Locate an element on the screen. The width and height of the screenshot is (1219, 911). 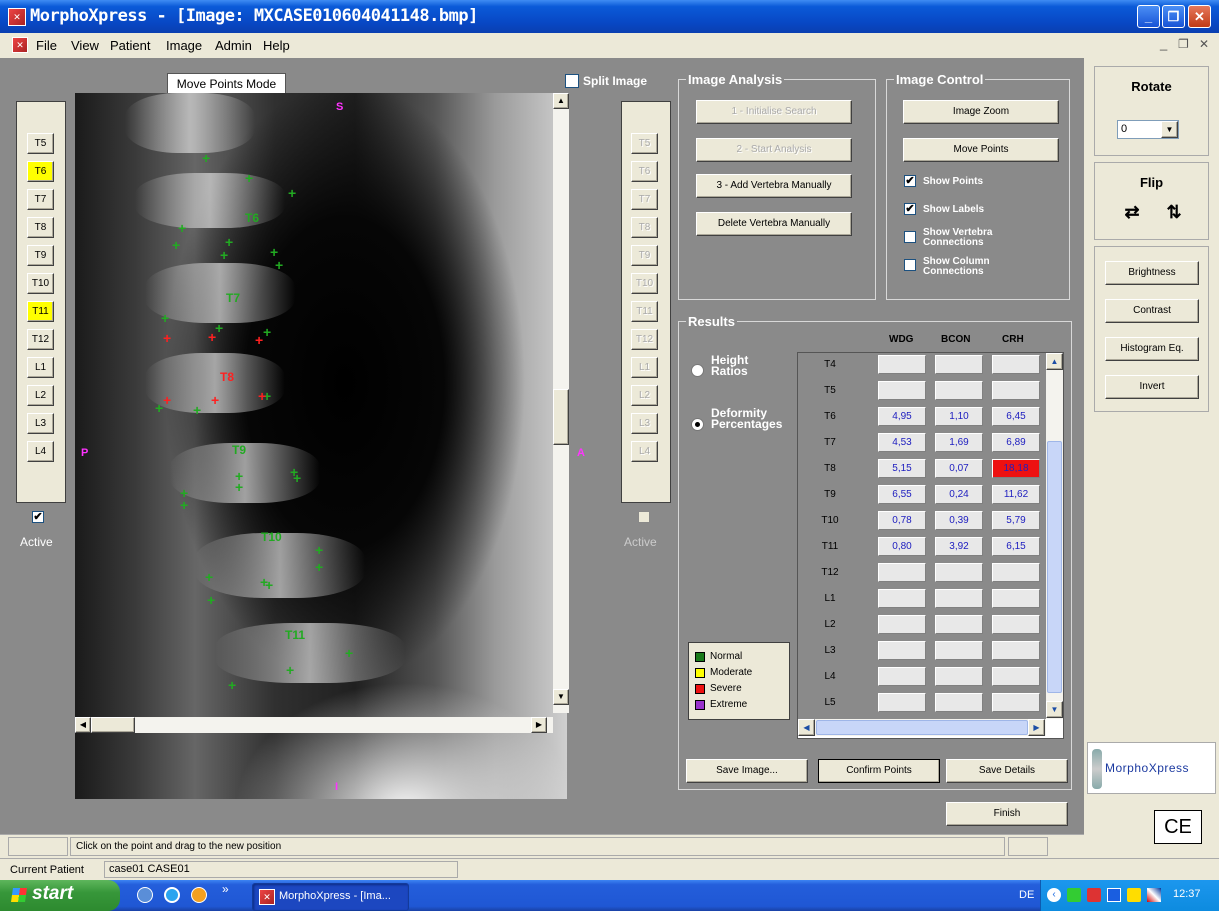
delete-vertebra-button: Delete Vertebra Manually is located at coordinates (774, 224).